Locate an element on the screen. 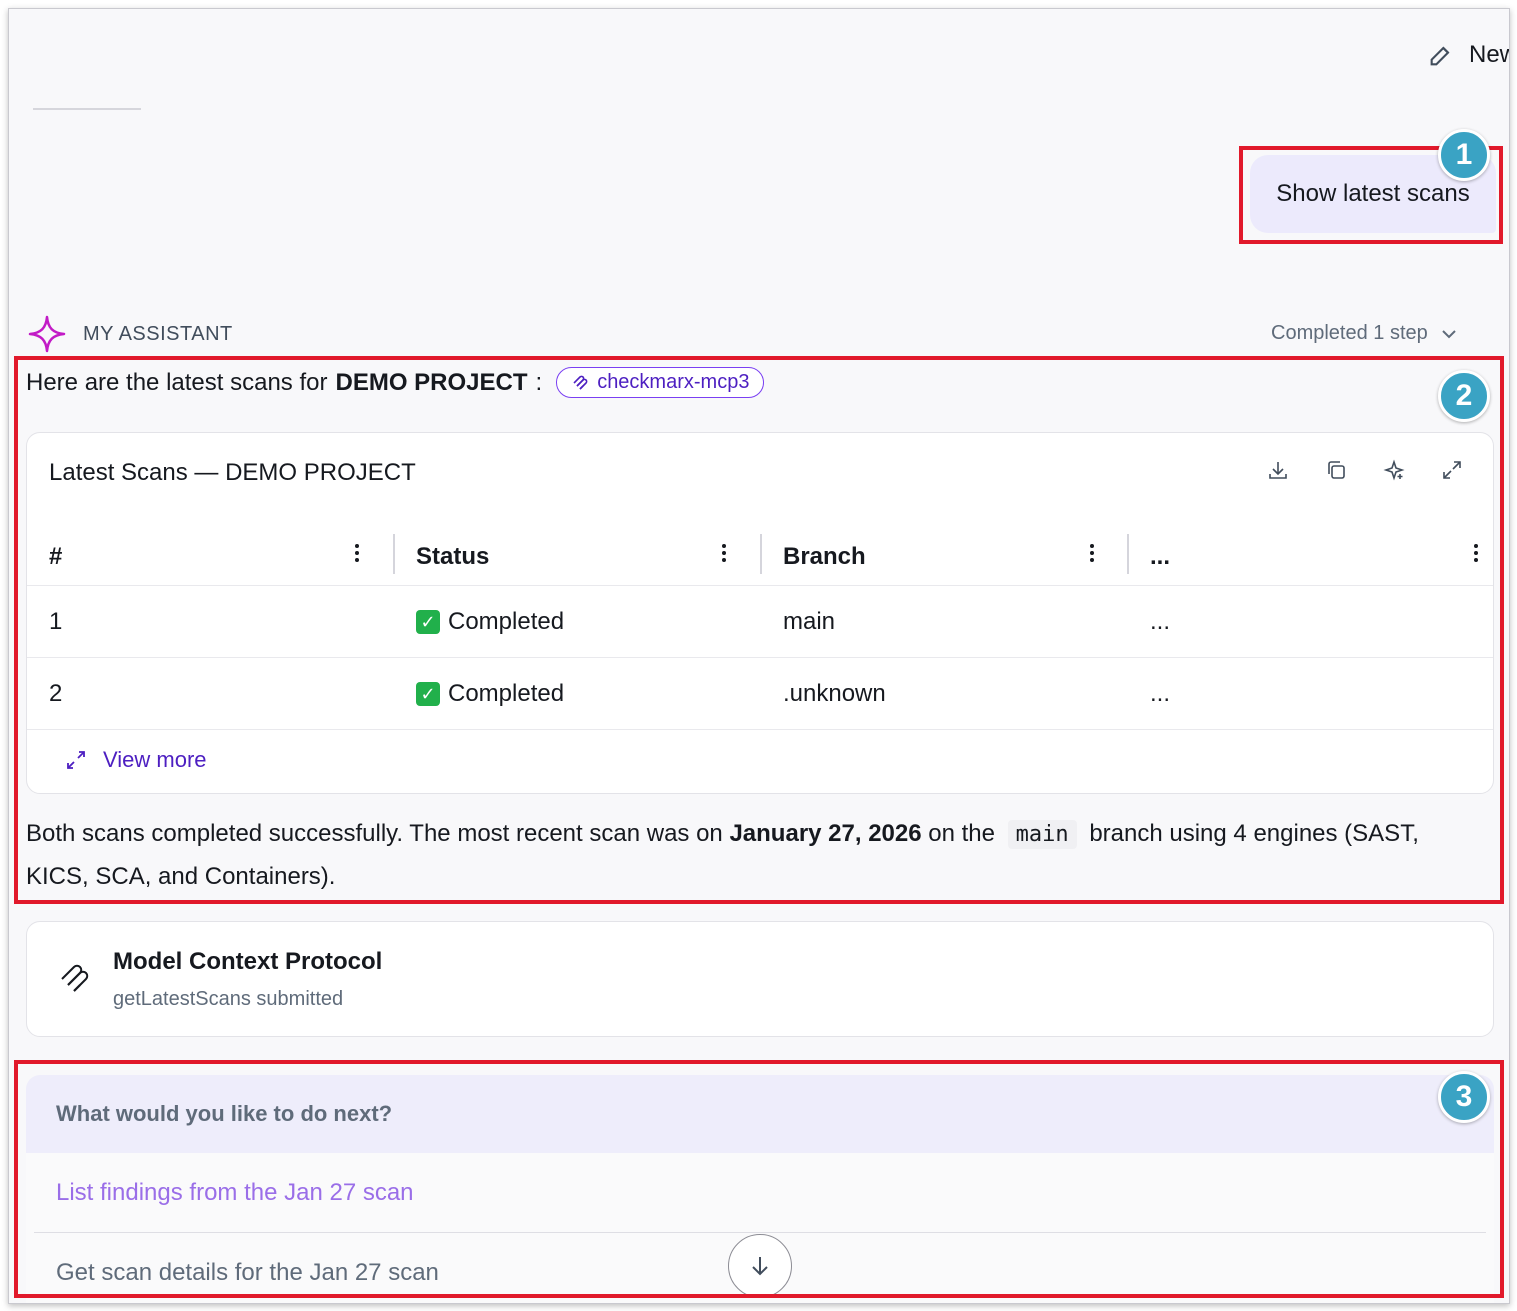 The height and width of the screenshot is (1311, 1517). chevron-down-icon is located at coordinates (1449, 333).